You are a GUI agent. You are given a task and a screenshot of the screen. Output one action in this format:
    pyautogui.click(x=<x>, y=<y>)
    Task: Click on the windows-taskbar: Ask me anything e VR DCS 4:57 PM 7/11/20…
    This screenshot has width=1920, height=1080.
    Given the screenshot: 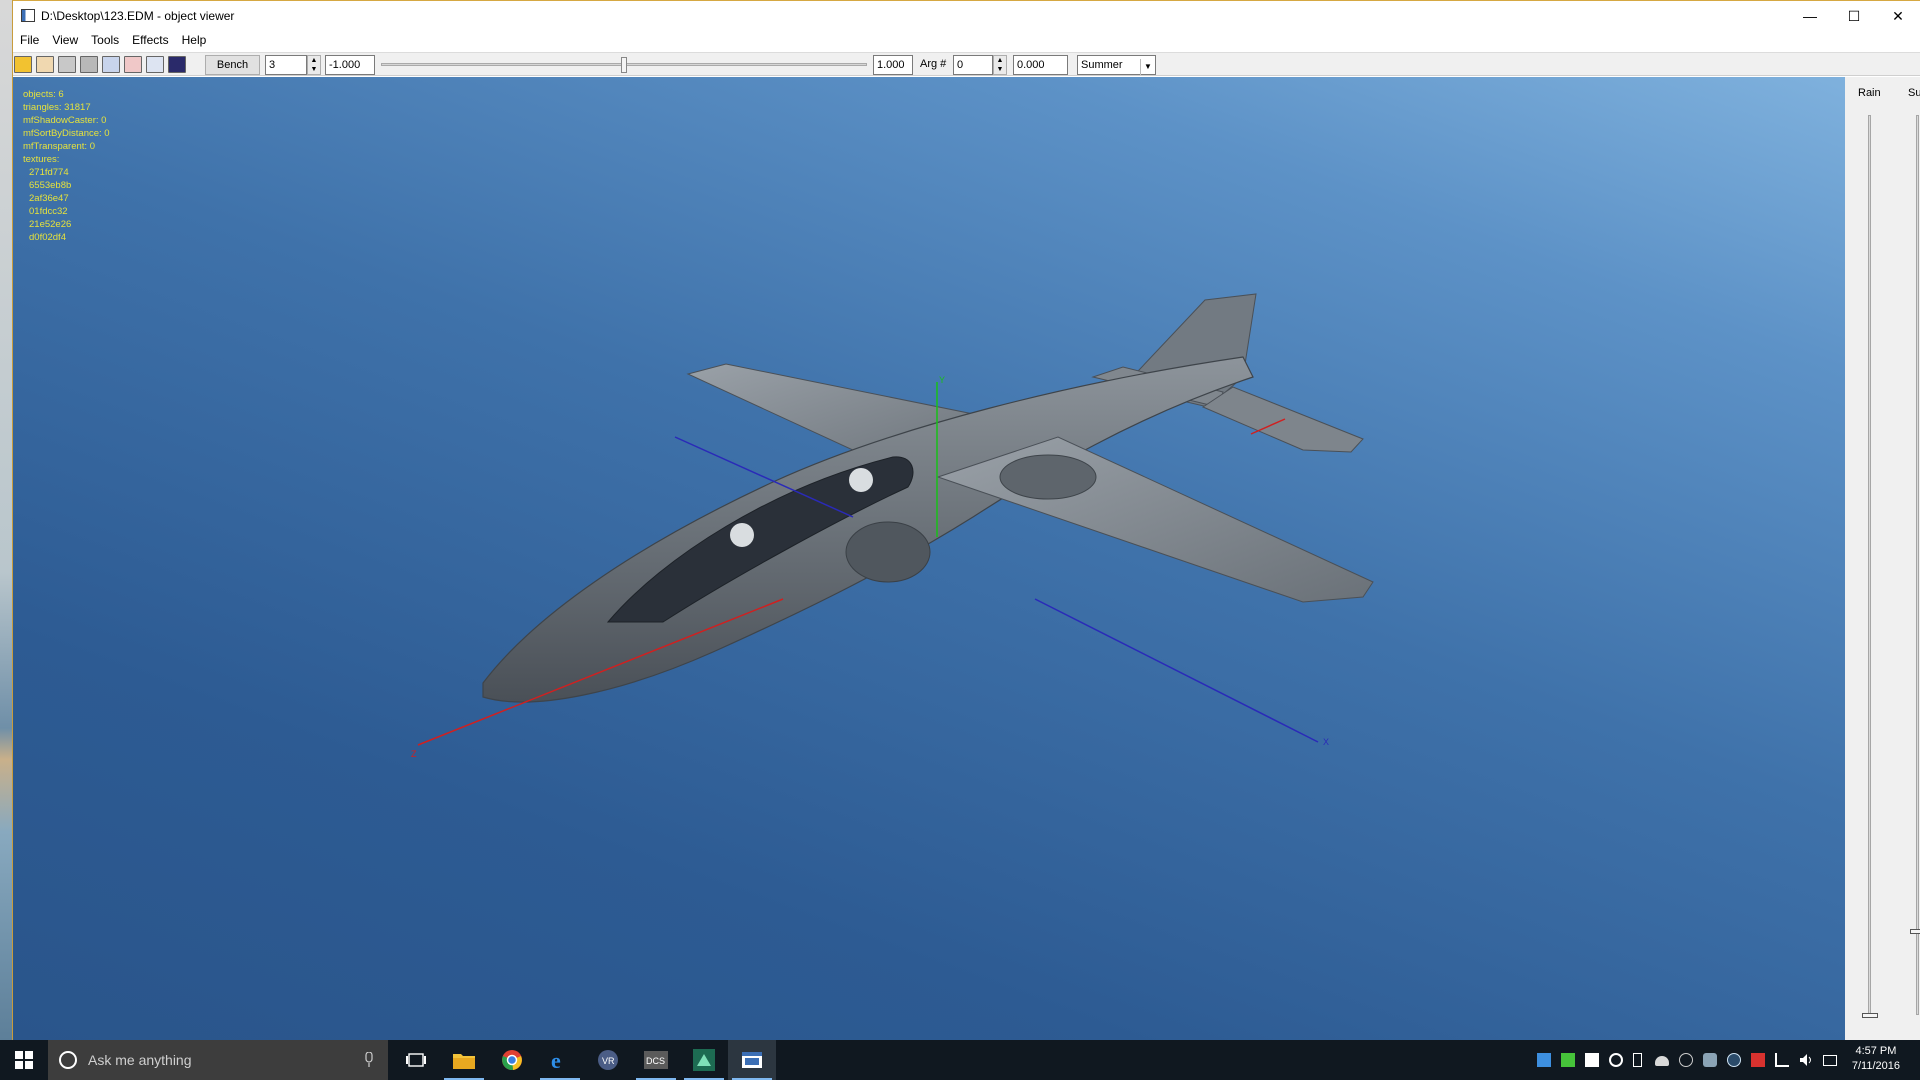 What is the action you would take?
    pyautogui.click(x=960, y=1060)
    